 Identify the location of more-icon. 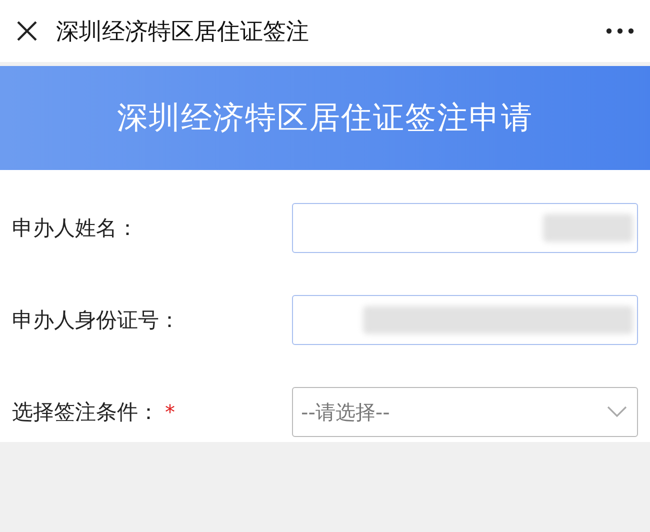
(620, 31).